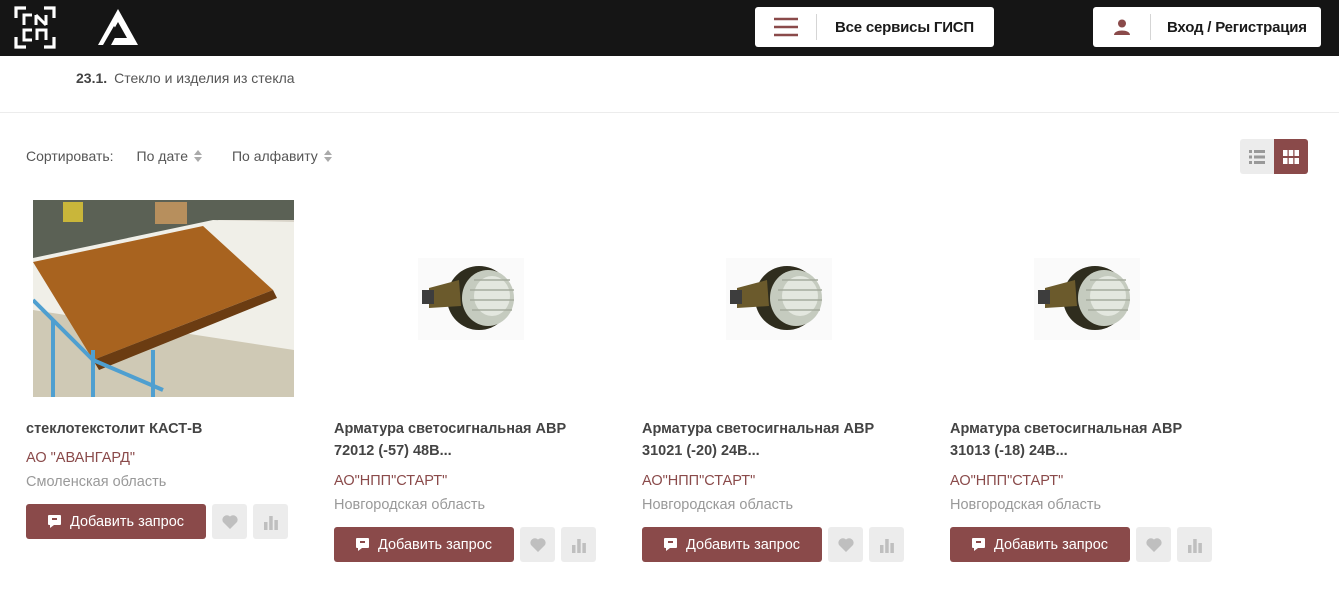 The width and height of the screenshot is (1339, 590). I want to click on all-services-button: Все сервисы ГИСП, so click(874, 27).